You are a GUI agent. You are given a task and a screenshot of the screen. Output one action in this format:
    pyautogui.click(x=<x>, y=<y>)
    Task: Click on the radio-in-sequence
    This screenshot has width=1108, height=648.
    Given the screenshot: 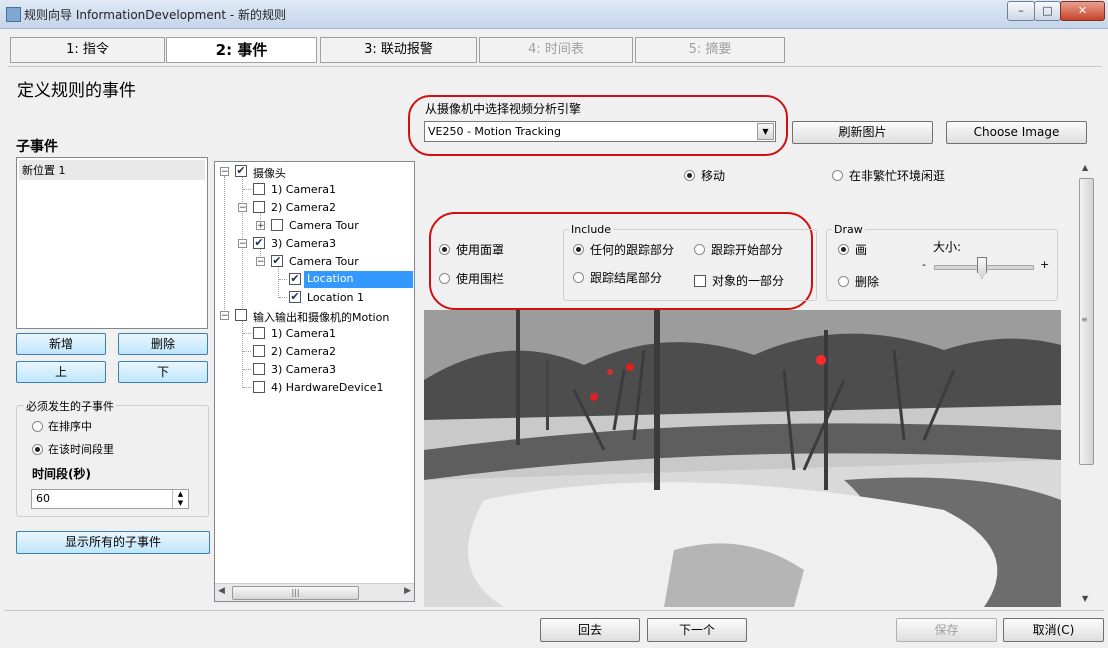 What is the action you would take?
    pyautogui.click(x=37, y=426)
    